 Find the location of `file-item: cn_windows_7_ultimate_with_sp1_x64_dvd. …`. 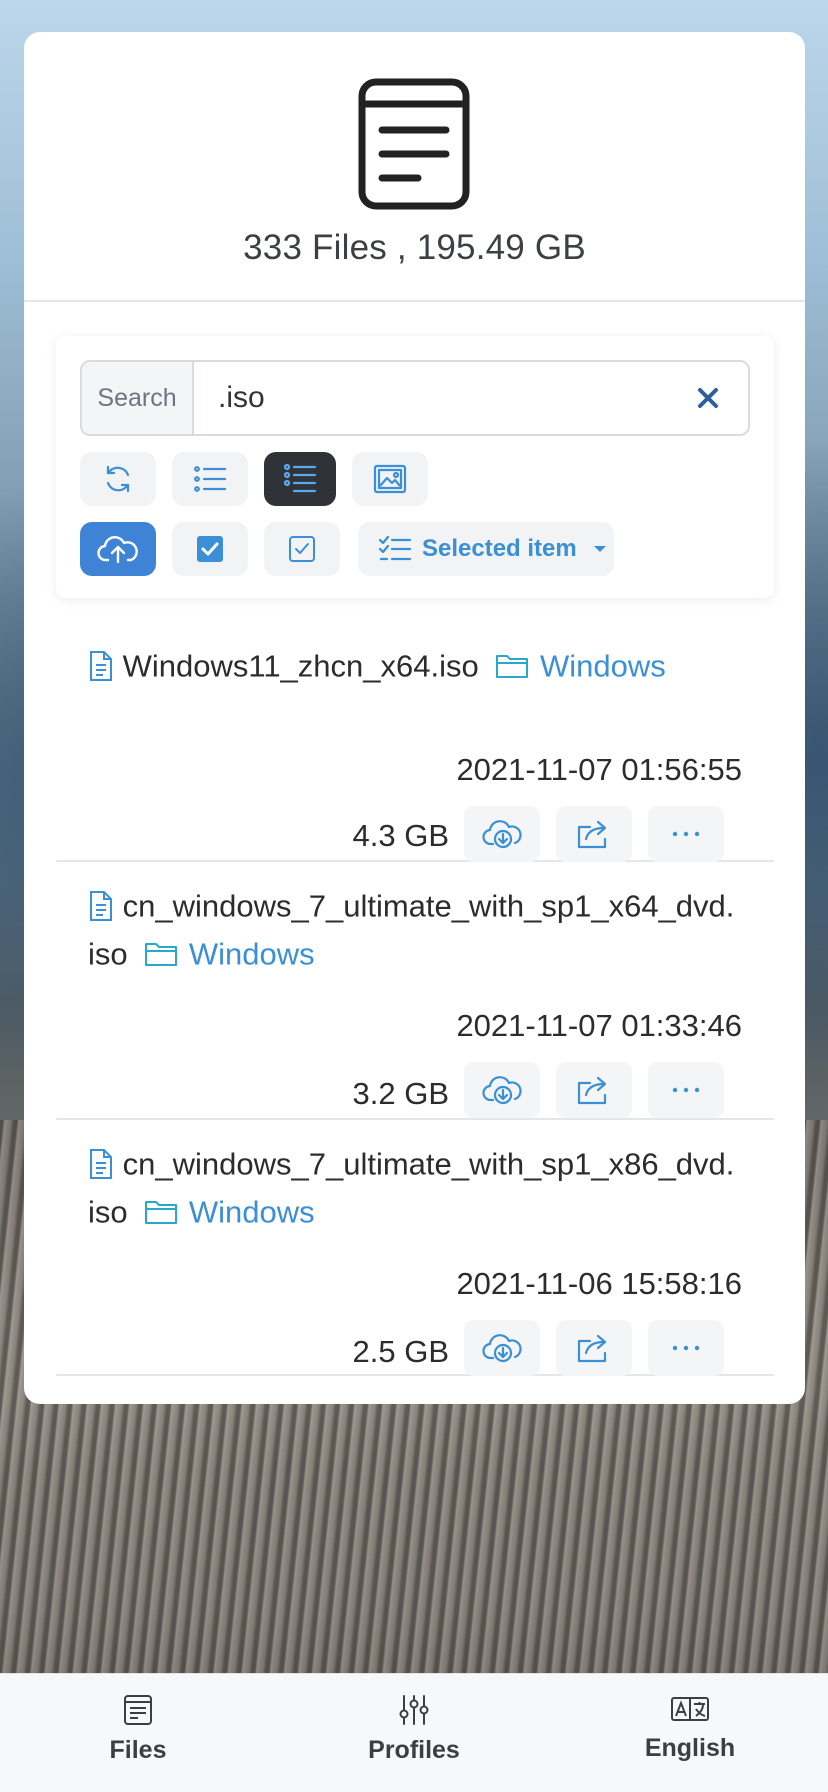

file-item: cn_windows_7_ultimate_with_sp1_x64_dvd. … is located at coordinates (415, 991).